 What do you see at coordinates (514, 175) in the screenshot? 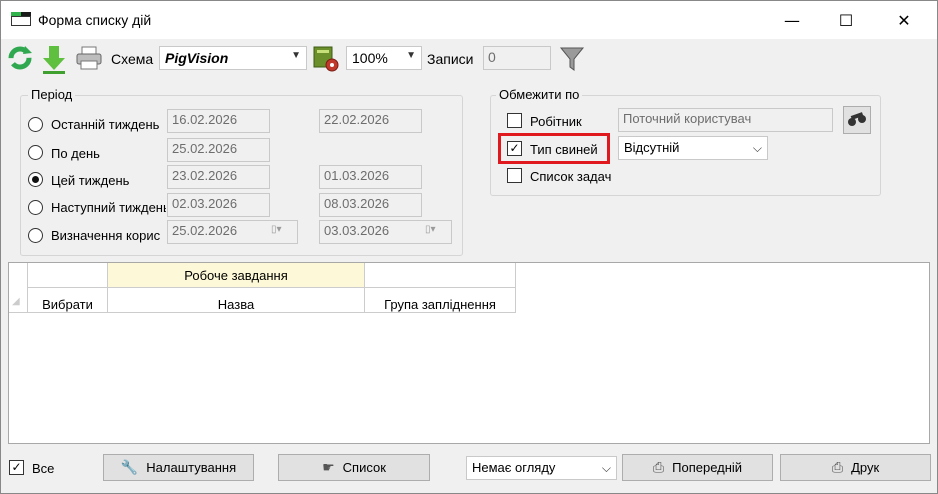
I see `task-list-checkbox` at bounding box center [514, 175].